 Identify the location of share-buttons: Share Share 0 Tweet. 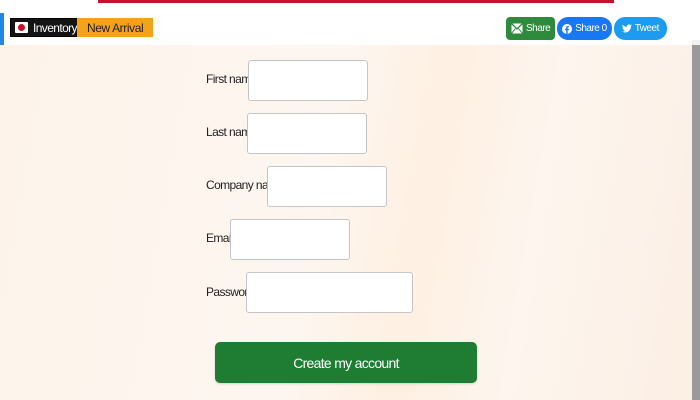
(586, 28).